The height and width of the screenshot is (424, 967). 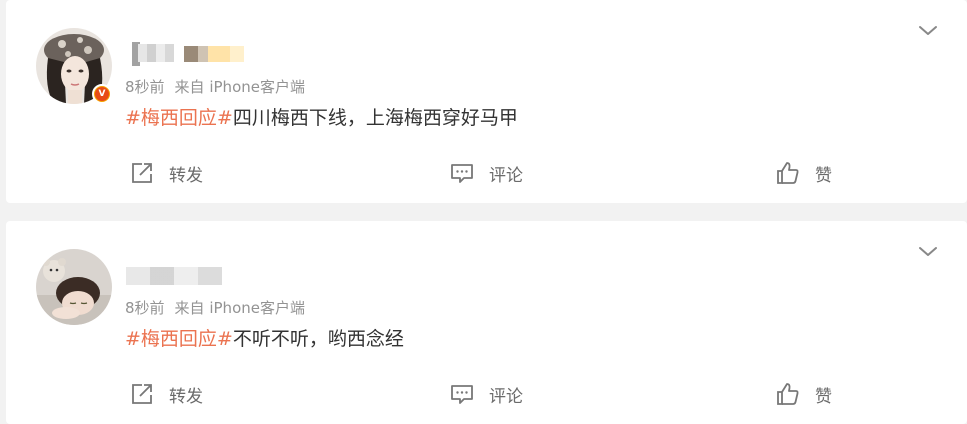 I want to click on post-text: 四川梅西下线，上海梅西穿好马甲, so click(x=375, y=118).